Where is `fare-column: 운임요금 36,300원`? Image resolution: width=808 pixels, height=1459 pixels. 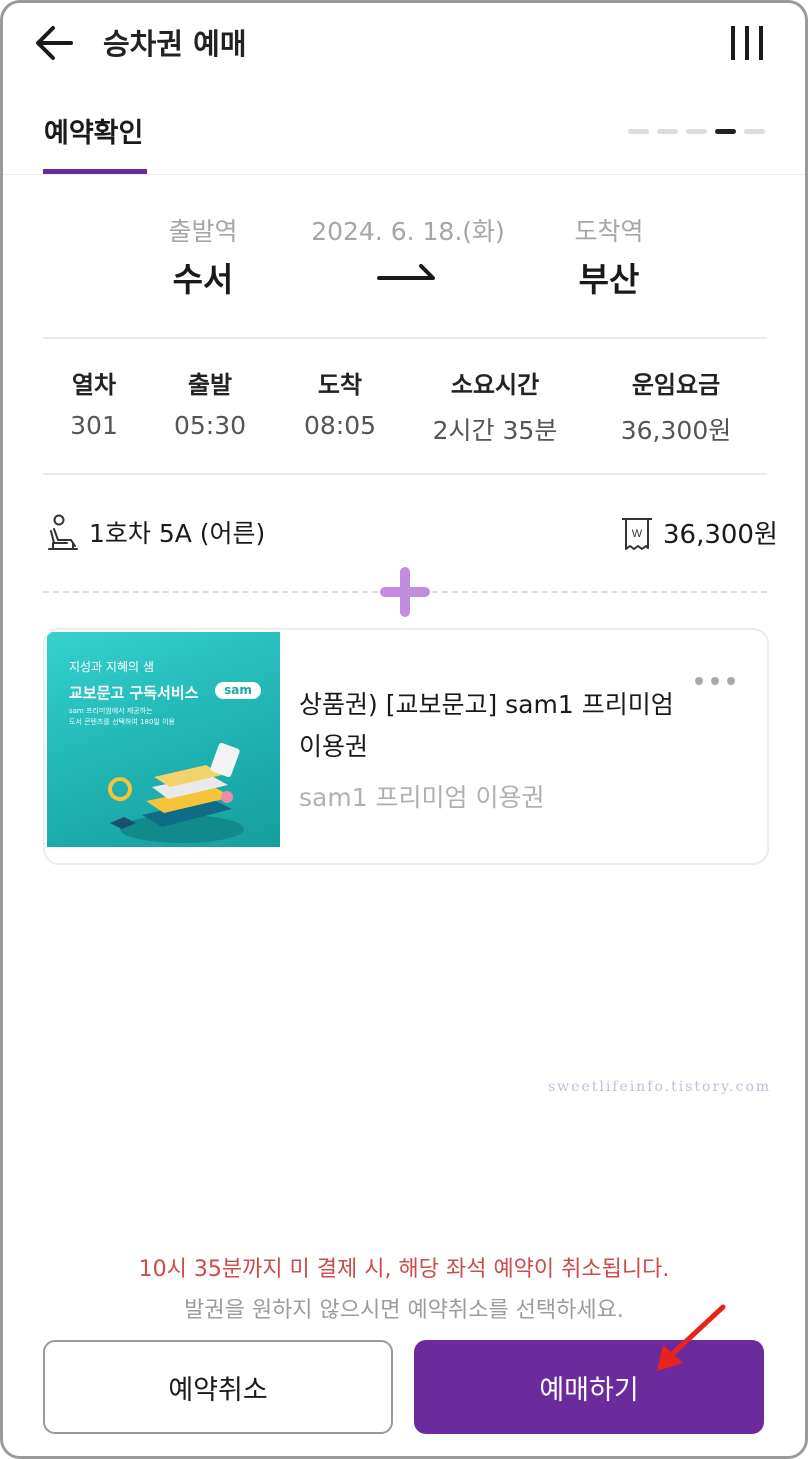
fare-column: 운임요금 36,300원 is located at coordinates (676, 406).